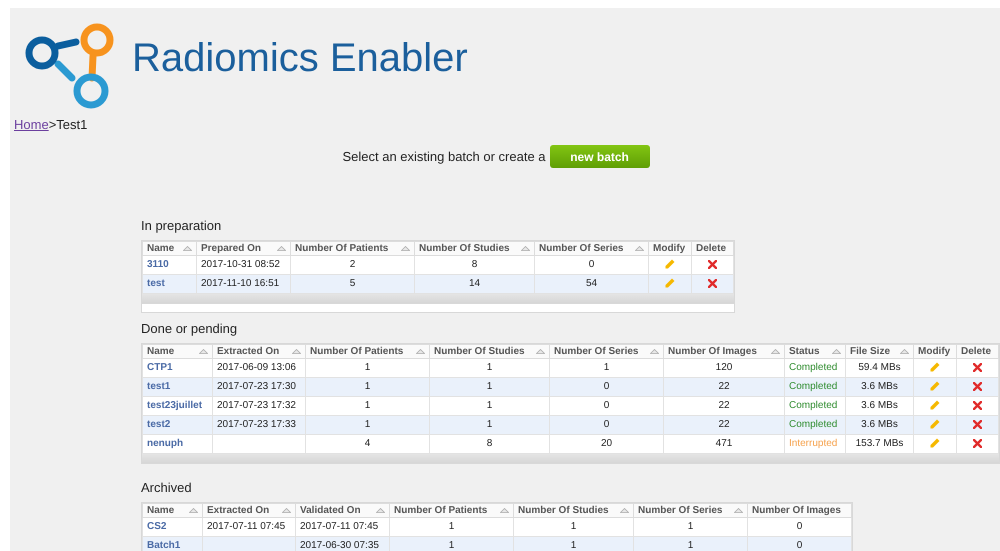 This screenshot has height=551, width=1000. I want to click on table-cell: 2017-10-31 08:52, so click(240, 264).